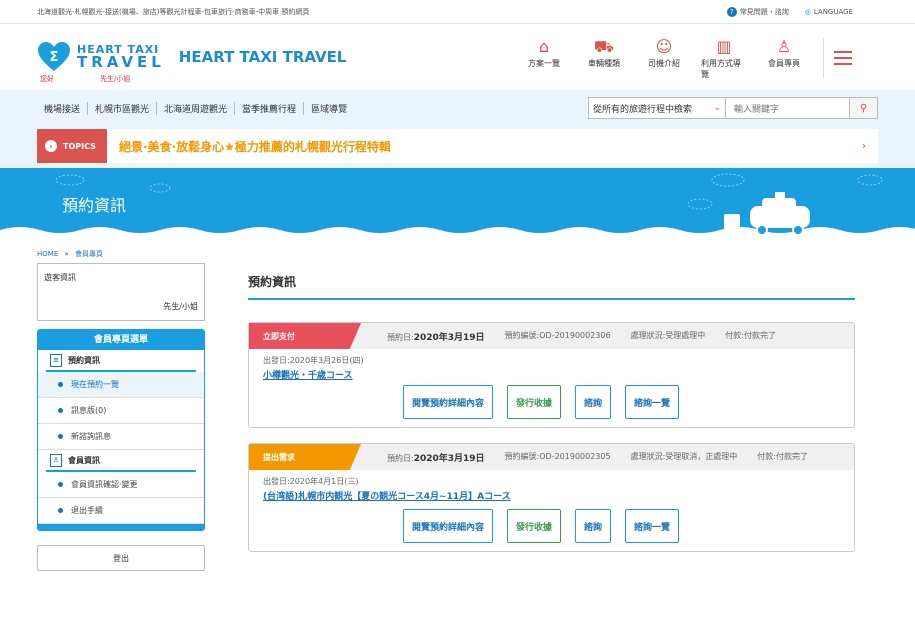 The image size is (915, 624). Describe the element at coordinates (84, 360) in the screenshot. I see `section-label: 預約資訊` at that location.